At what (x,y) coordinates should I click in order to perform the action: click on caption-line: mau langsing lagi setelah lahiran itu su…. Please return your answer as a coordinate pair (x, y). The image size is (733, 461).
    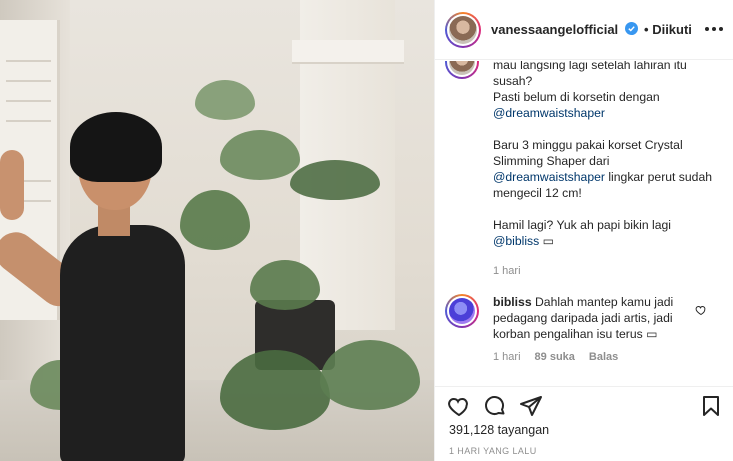
    Looking at the image, I should click on (590, 74).